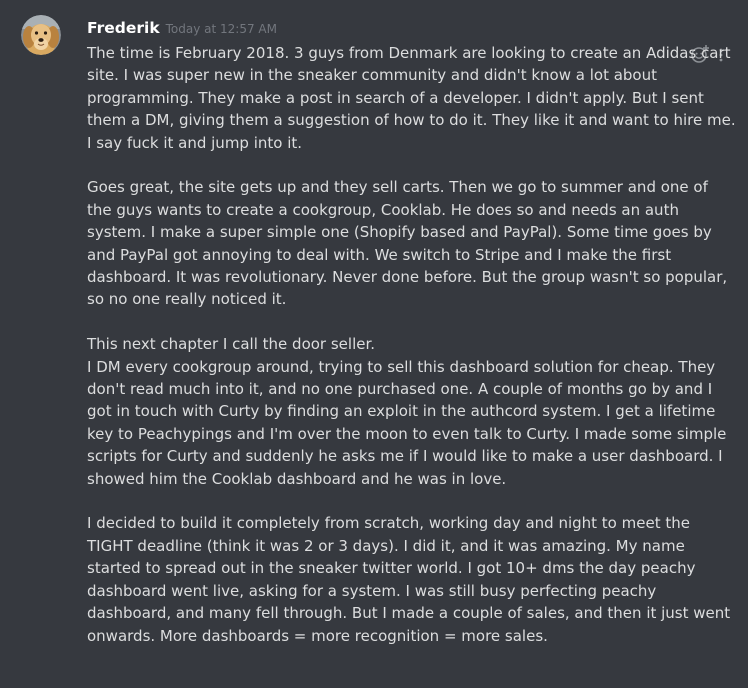 The width and height of the screenshot is (748, 688). I want to click on message-header: Frederik Today at 12:57 AM, so click(182, 29).